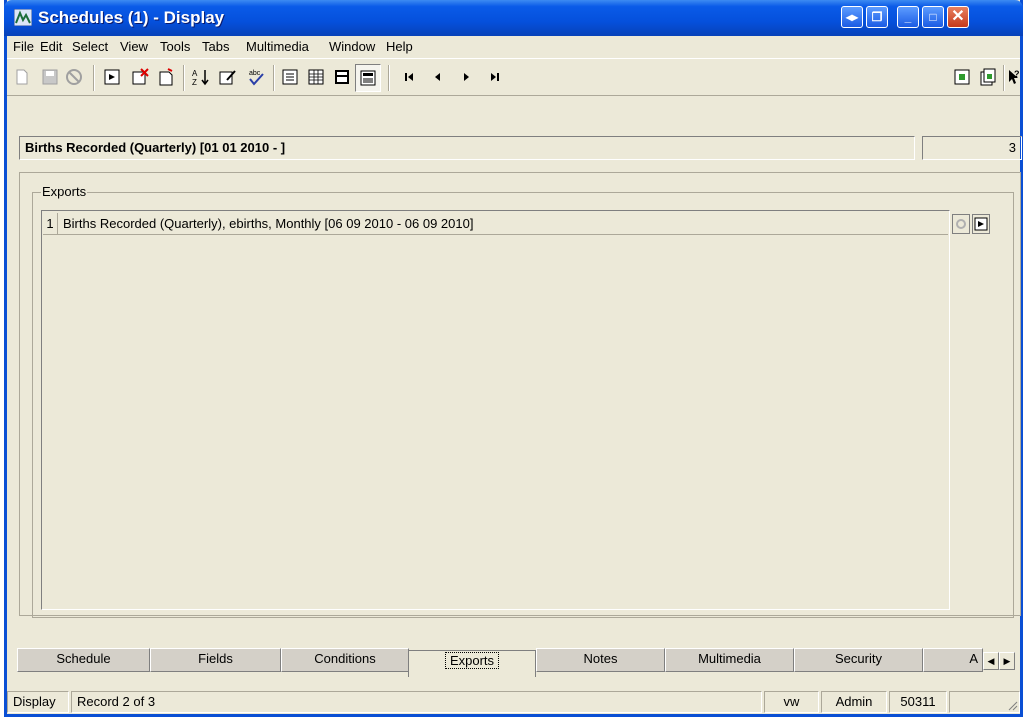  Describe the element at coordinates (918, 702) in the screenshot. I see `status-code: 50311` at that location.